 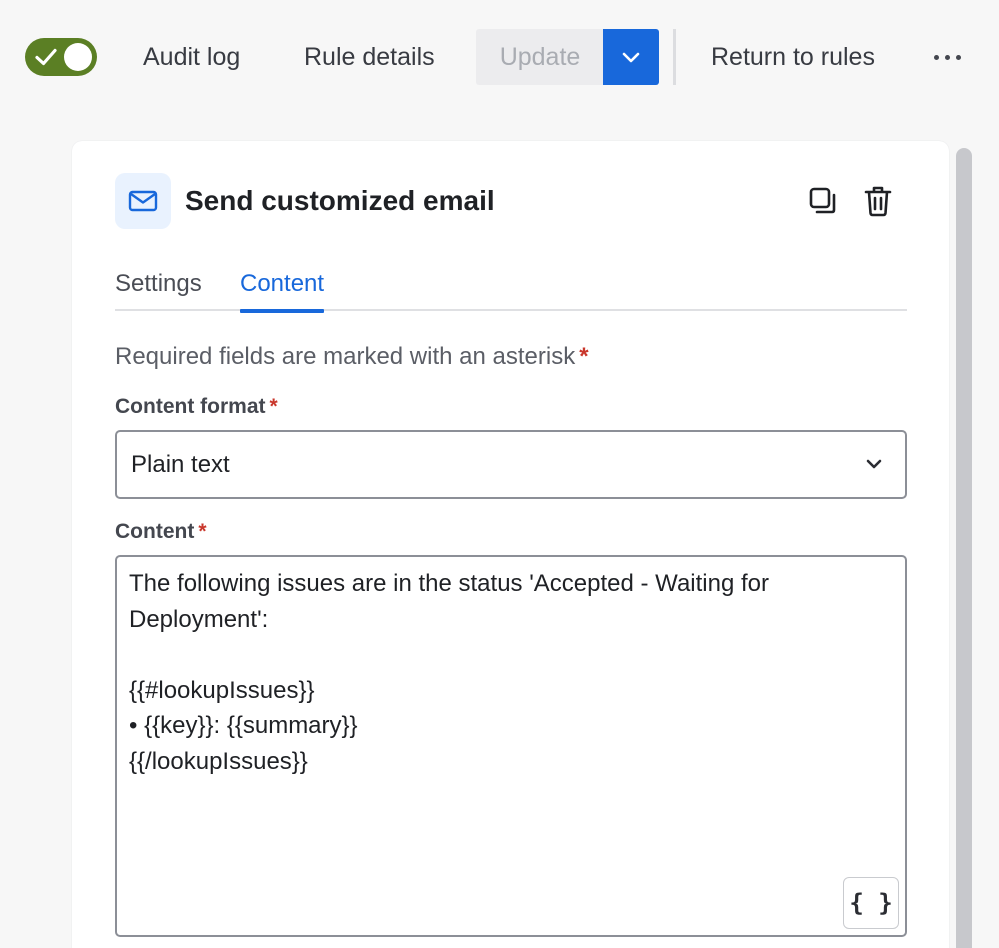 What do you see at coordinates (155, 531) in the screenshot?
I see `content-label-text: Content` at bounding box center [155, 531].